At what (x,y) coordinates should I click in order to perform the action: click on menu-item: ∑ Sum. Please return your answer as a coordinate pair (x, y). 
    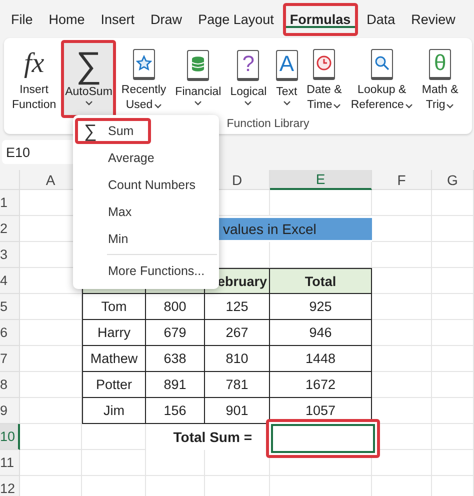
    Looking at the image, I should click on (113, 131).